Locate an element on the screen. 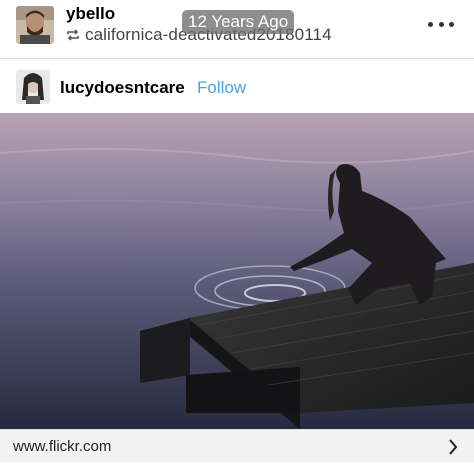  source-row: lucydoesntcare Follow is located at coordinates (237, 86).